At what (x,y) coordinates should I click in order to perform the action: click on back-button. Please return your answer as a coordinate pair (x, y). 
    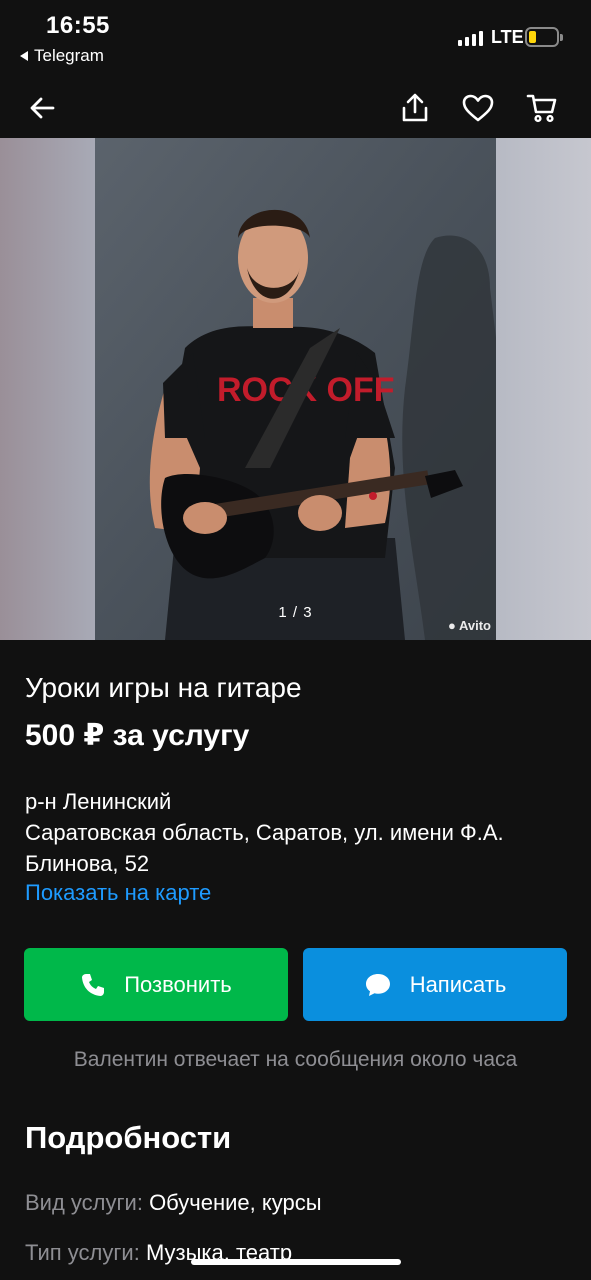
    Looking at the image, I should click on (42, 108).